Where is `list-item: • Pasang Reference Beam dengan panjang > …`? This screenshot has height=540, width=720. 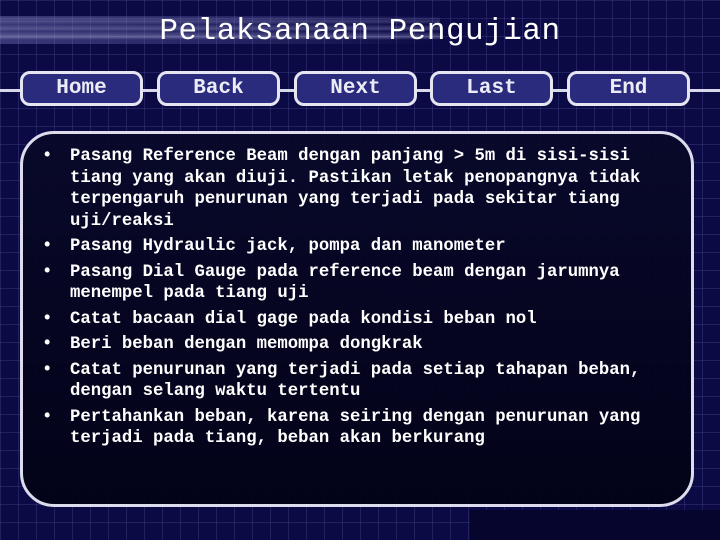 list-item: • Pasang Reference Beam dengan panjang > … is located at coordinates (367, 189).